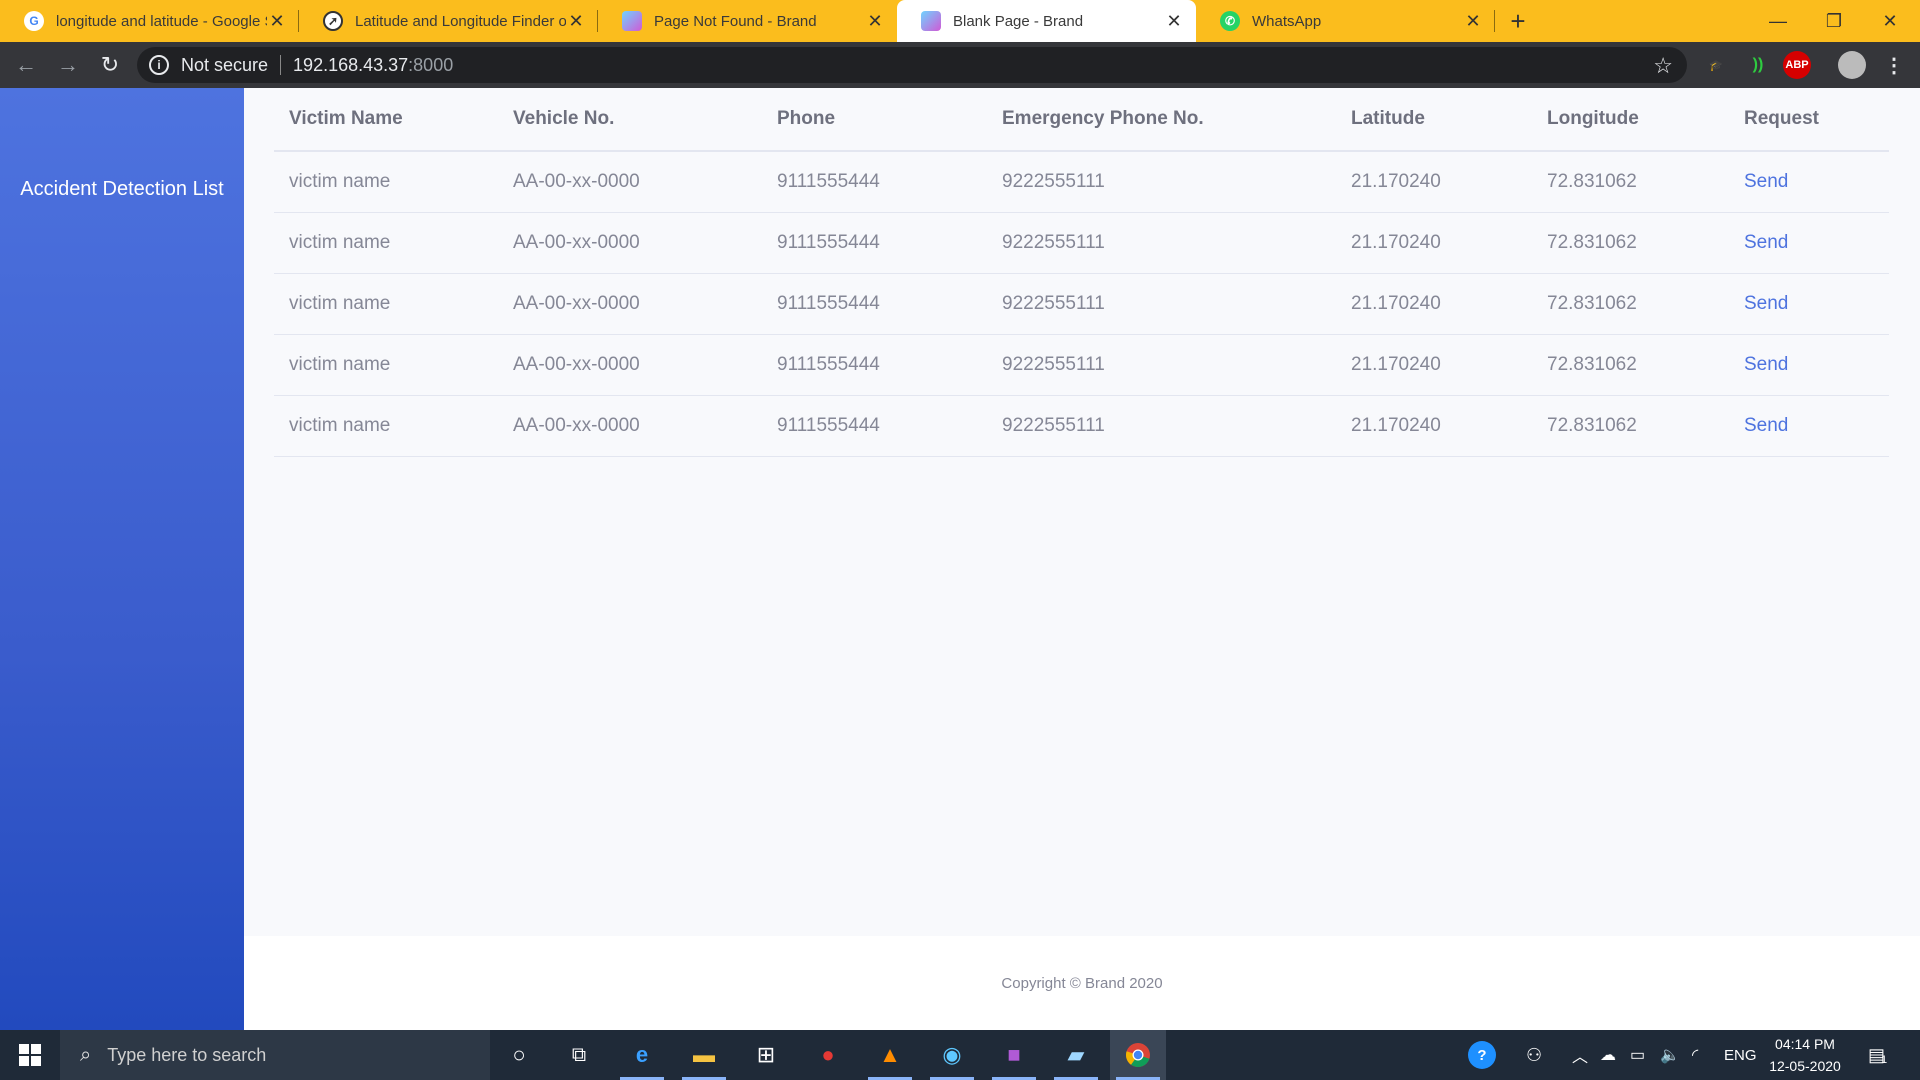 The height and width of the screenshot is (1080, 1920). Describe the element at coordinates (187, 1054) in the screenshot. I see `search-placeholder: Type here to search` at that location.